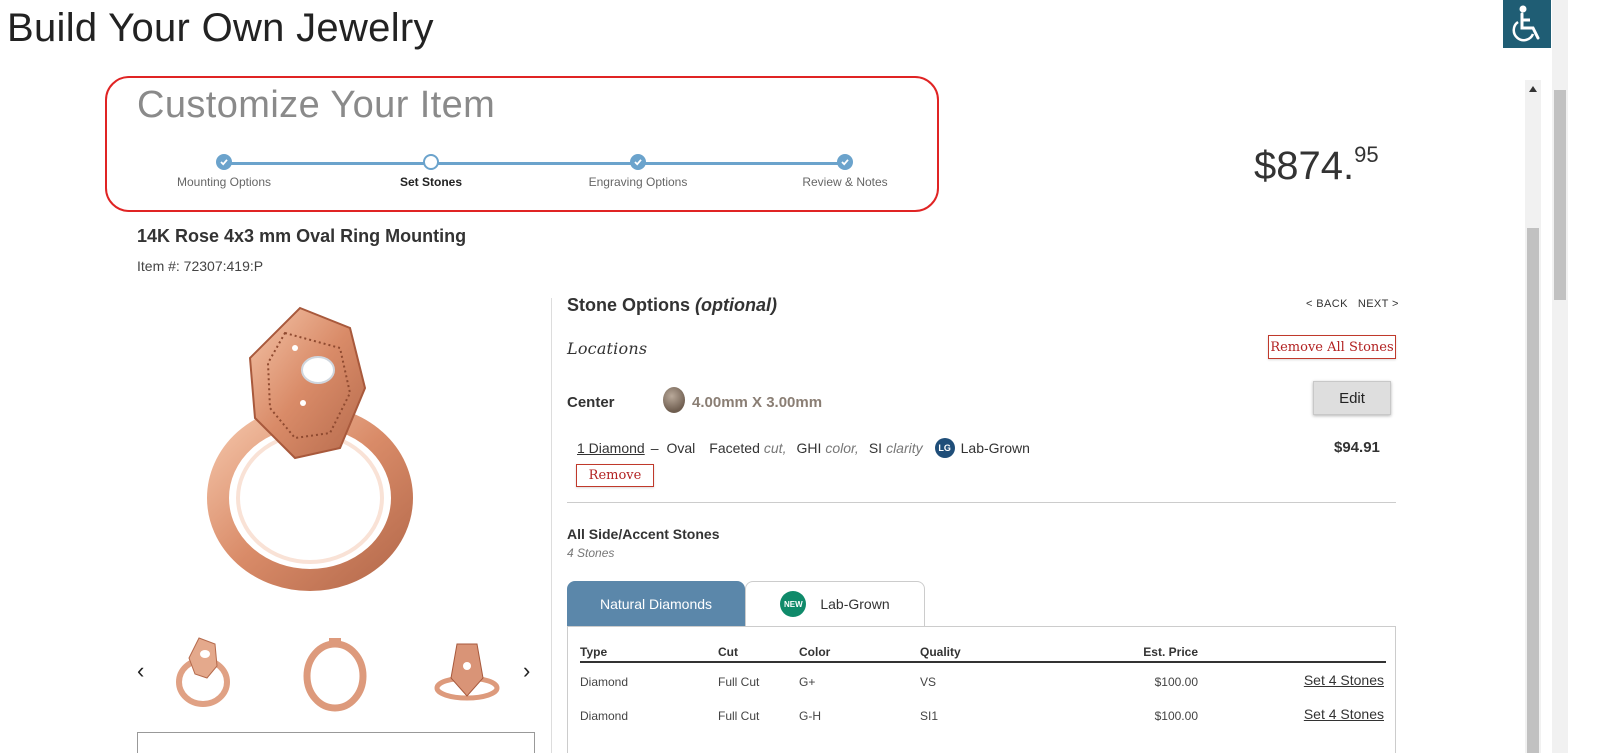 This screenshot has height=753, width=1600. I want to click on scroll-up-icon, so click(1533, 89).